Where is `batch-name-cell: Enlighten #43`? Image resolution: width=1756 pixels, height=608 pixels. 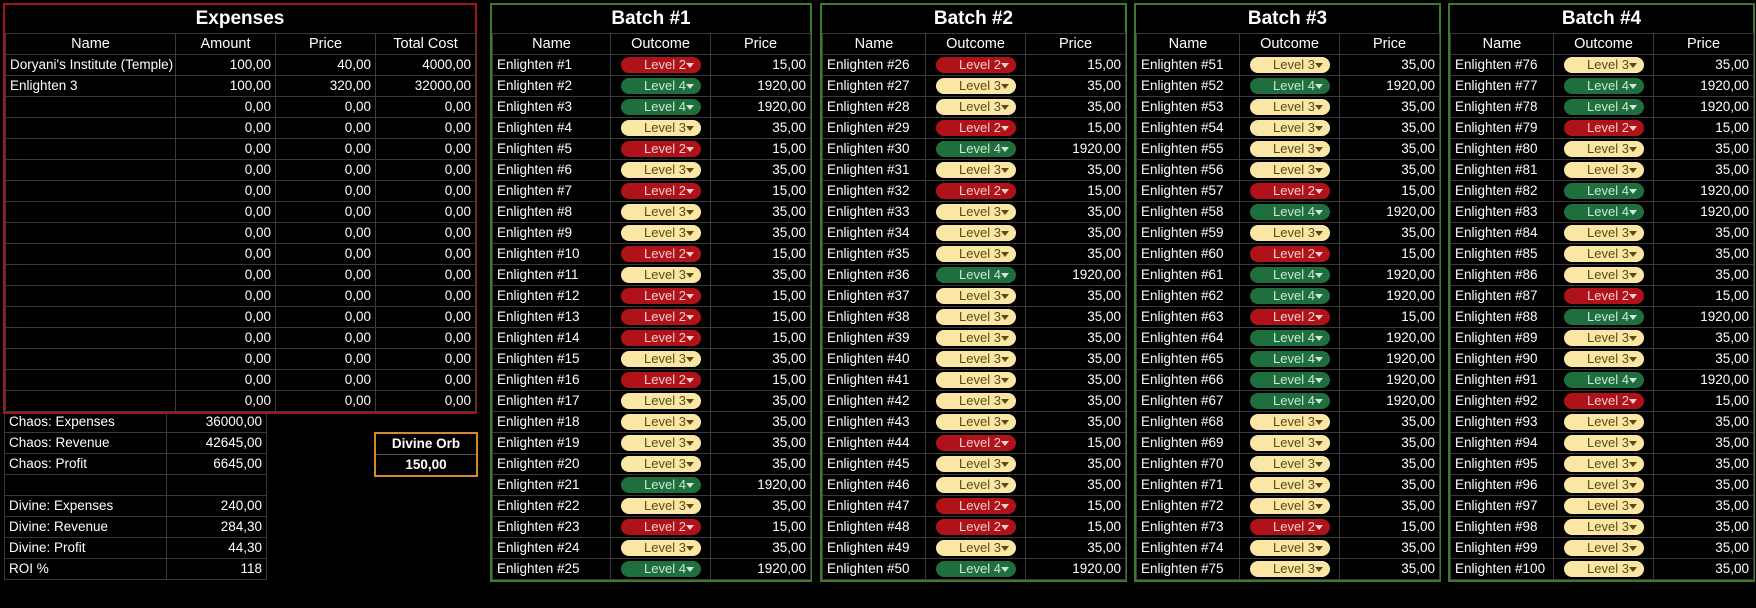
batch-name-cell: Enlighten #43 is located at coordinates (874, 422).